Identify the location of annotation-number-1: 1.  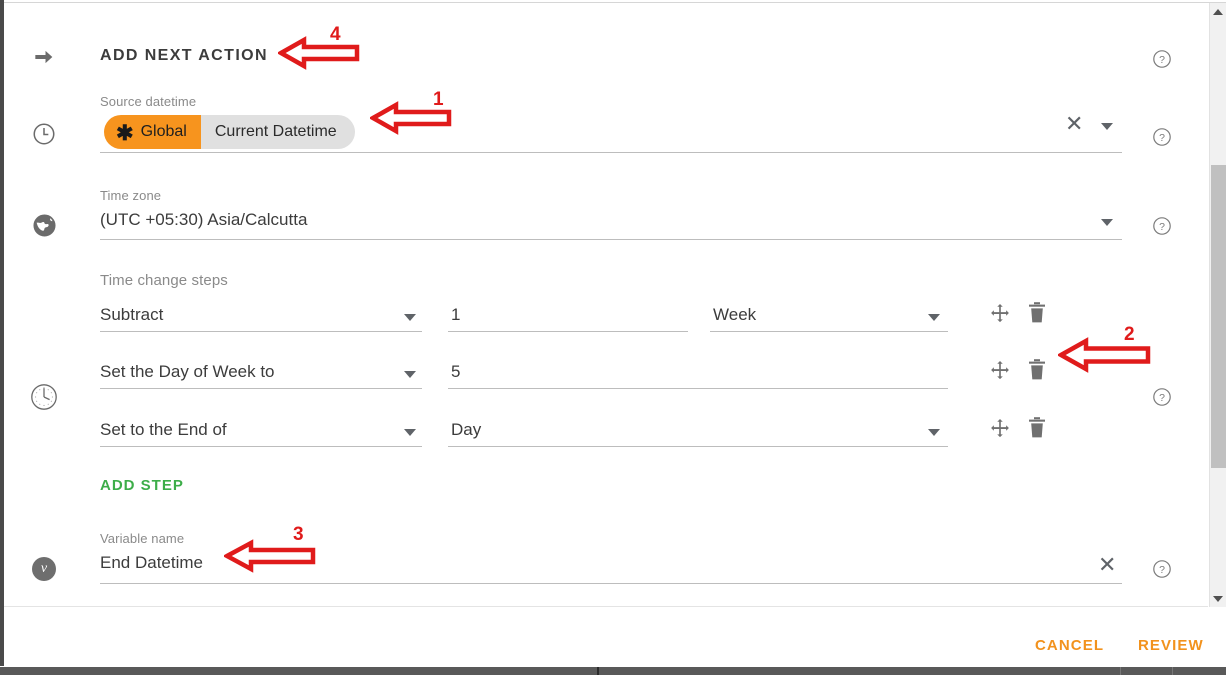
(438, 99).